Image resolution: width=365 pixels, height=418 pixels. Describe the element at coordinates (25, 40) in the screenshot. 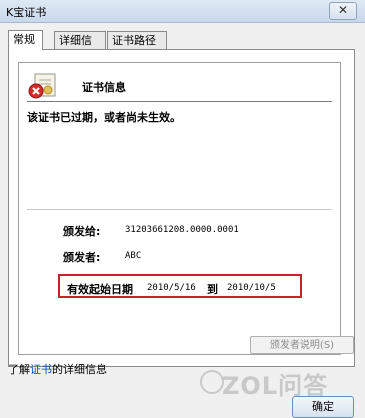

I see `tab-general: 常规` at that location.